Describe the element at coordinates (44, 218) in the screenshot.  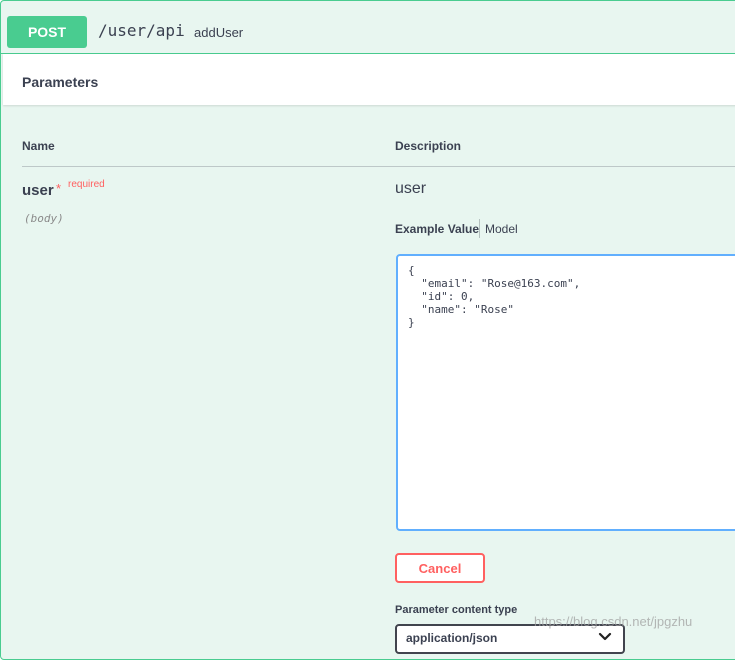
I see `param-location: (body)` at that location.